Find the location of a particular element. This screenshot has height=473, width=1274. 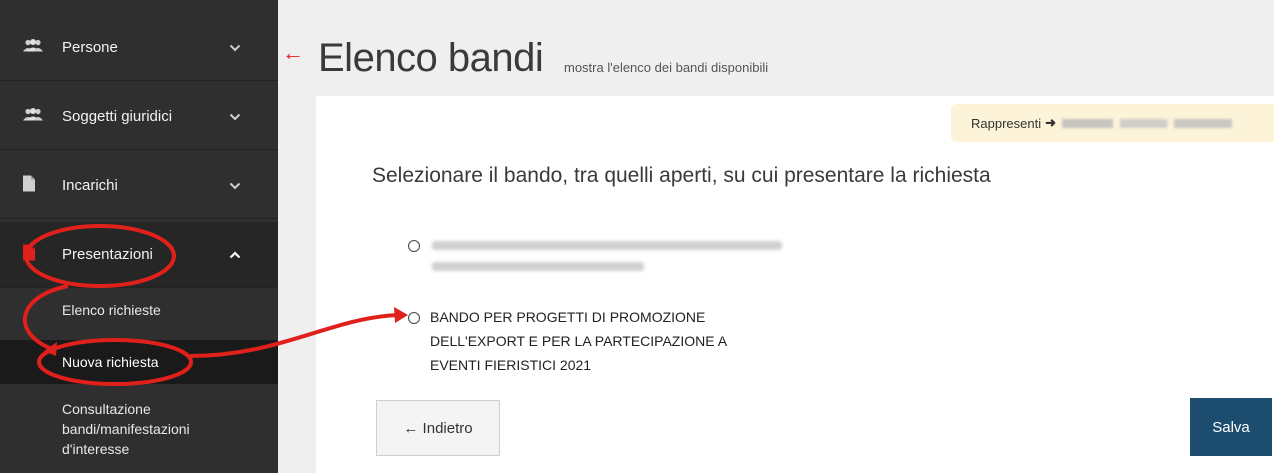

sidebar-item-label: Incarichi is located at coordinates (90, 185).